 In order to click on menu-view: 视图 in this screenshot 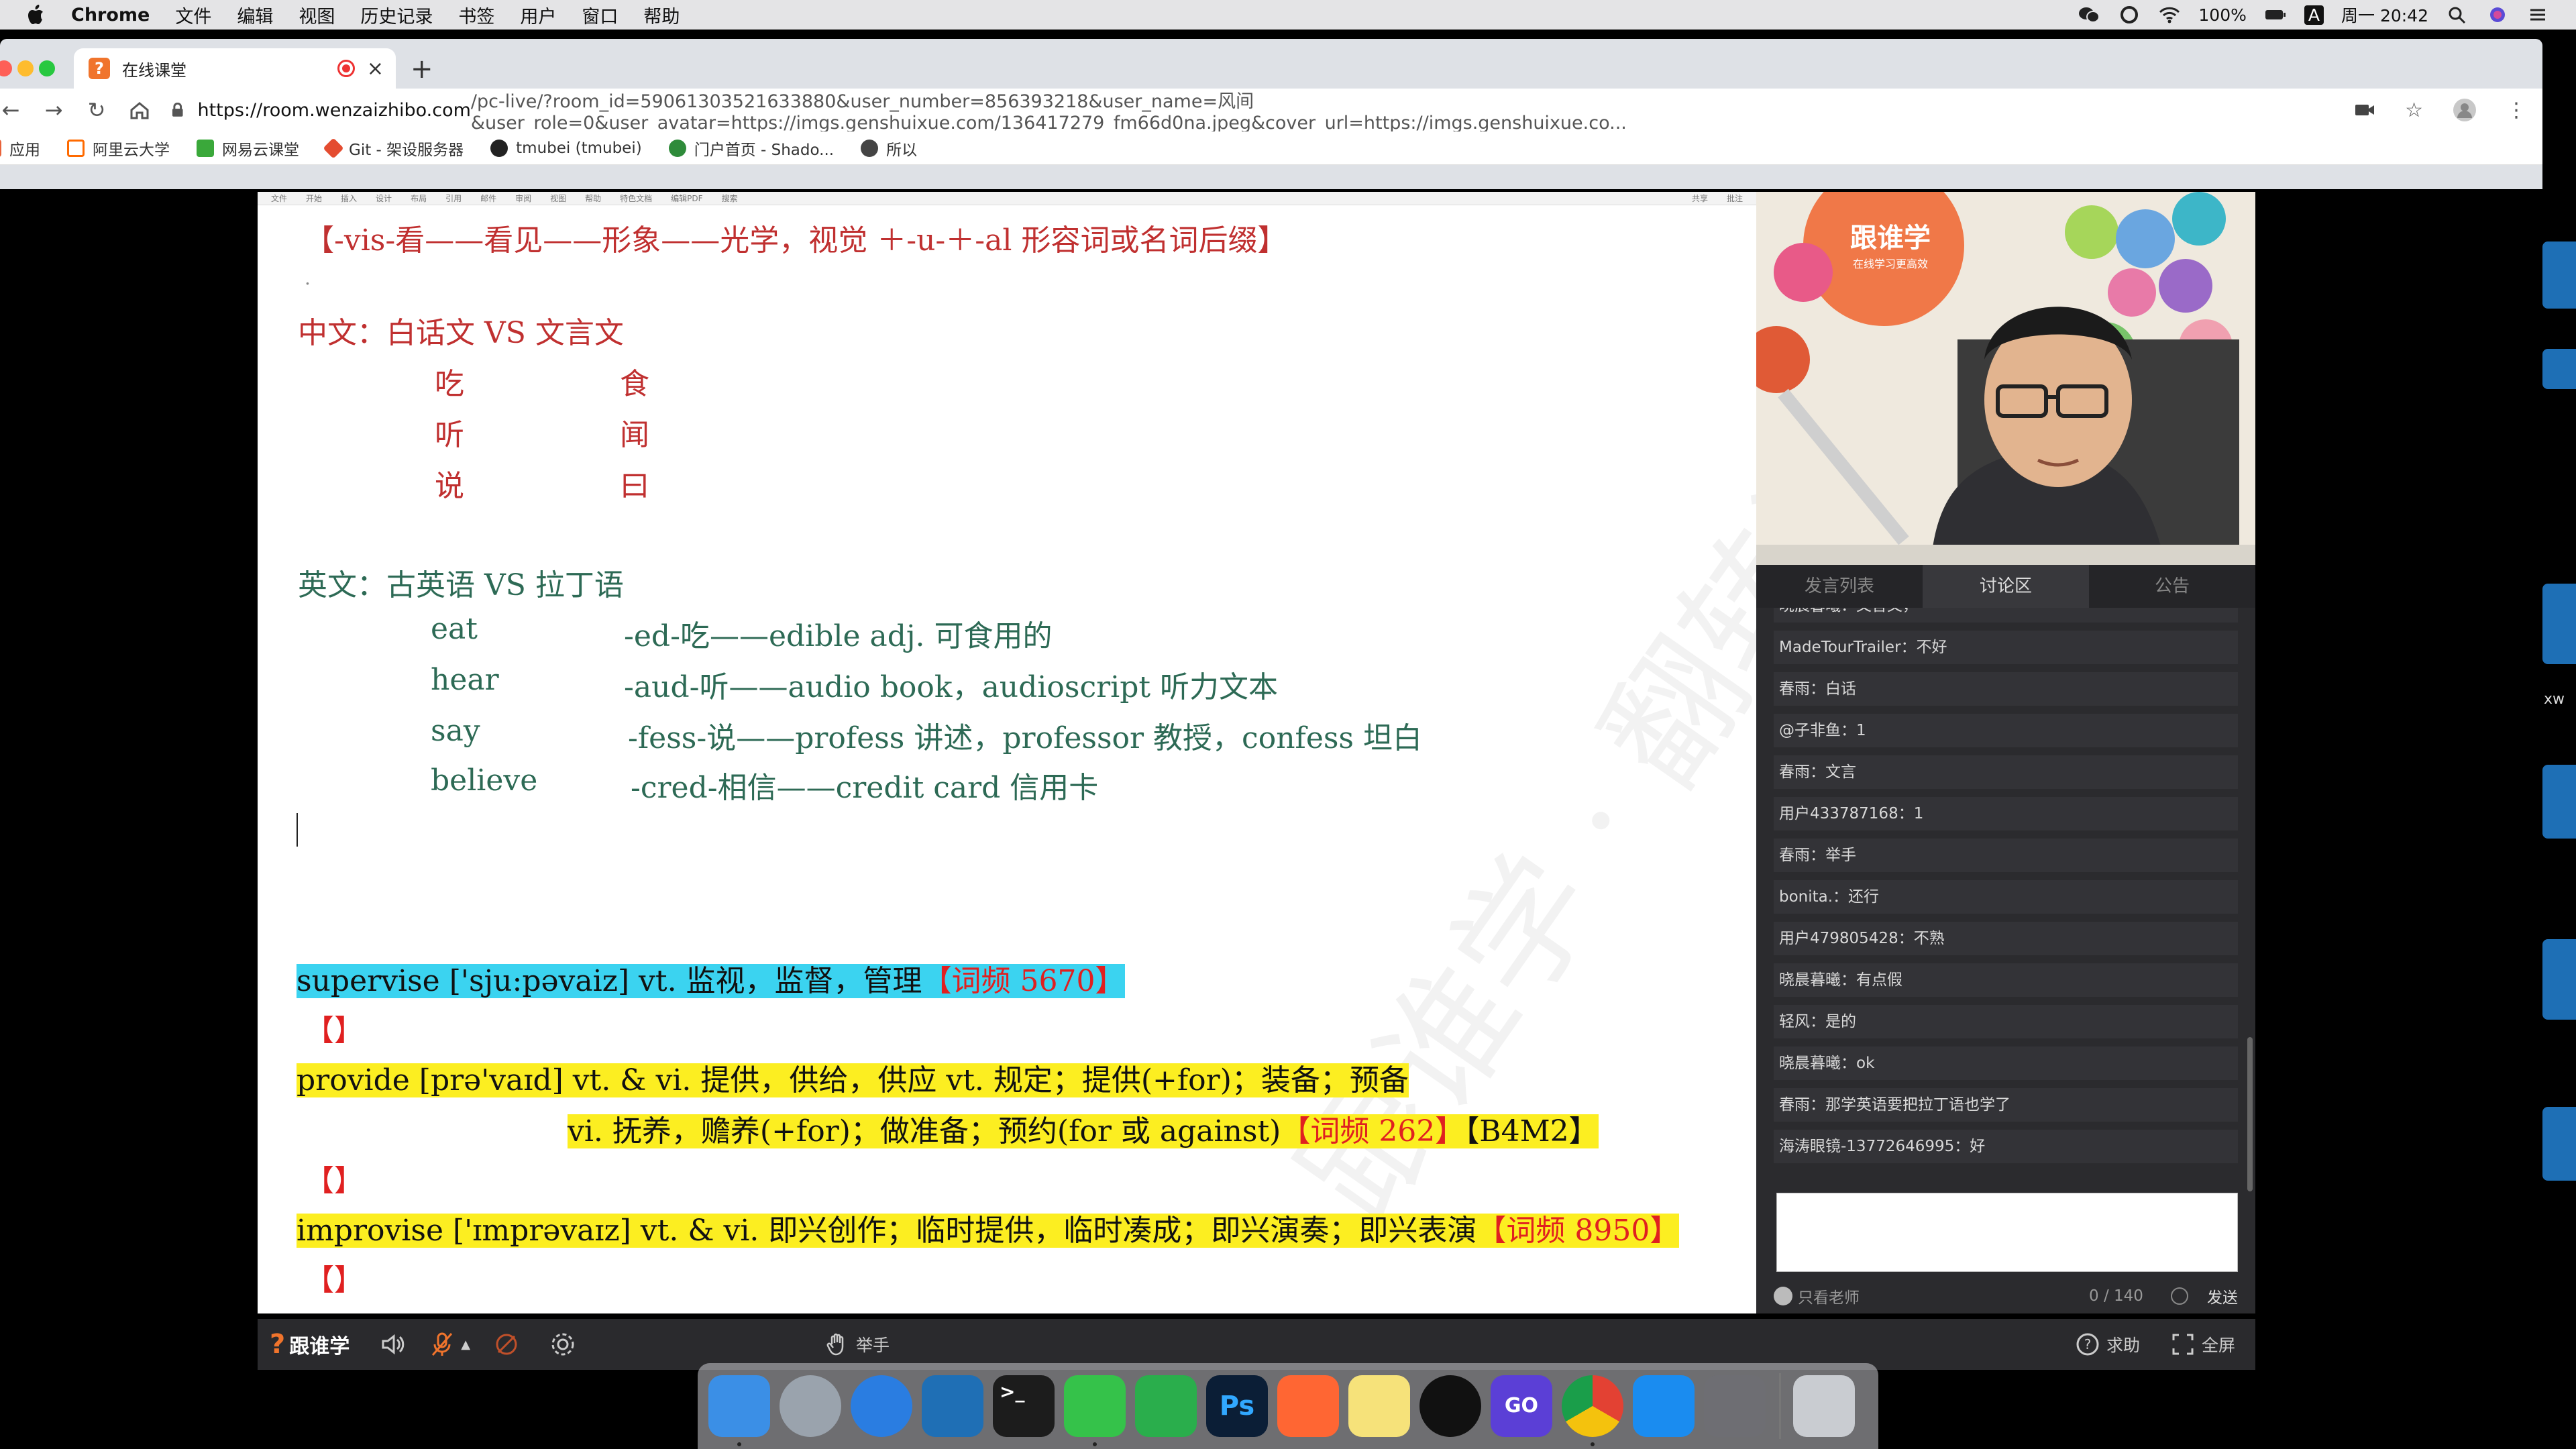, I will do `click(317, 15)`.